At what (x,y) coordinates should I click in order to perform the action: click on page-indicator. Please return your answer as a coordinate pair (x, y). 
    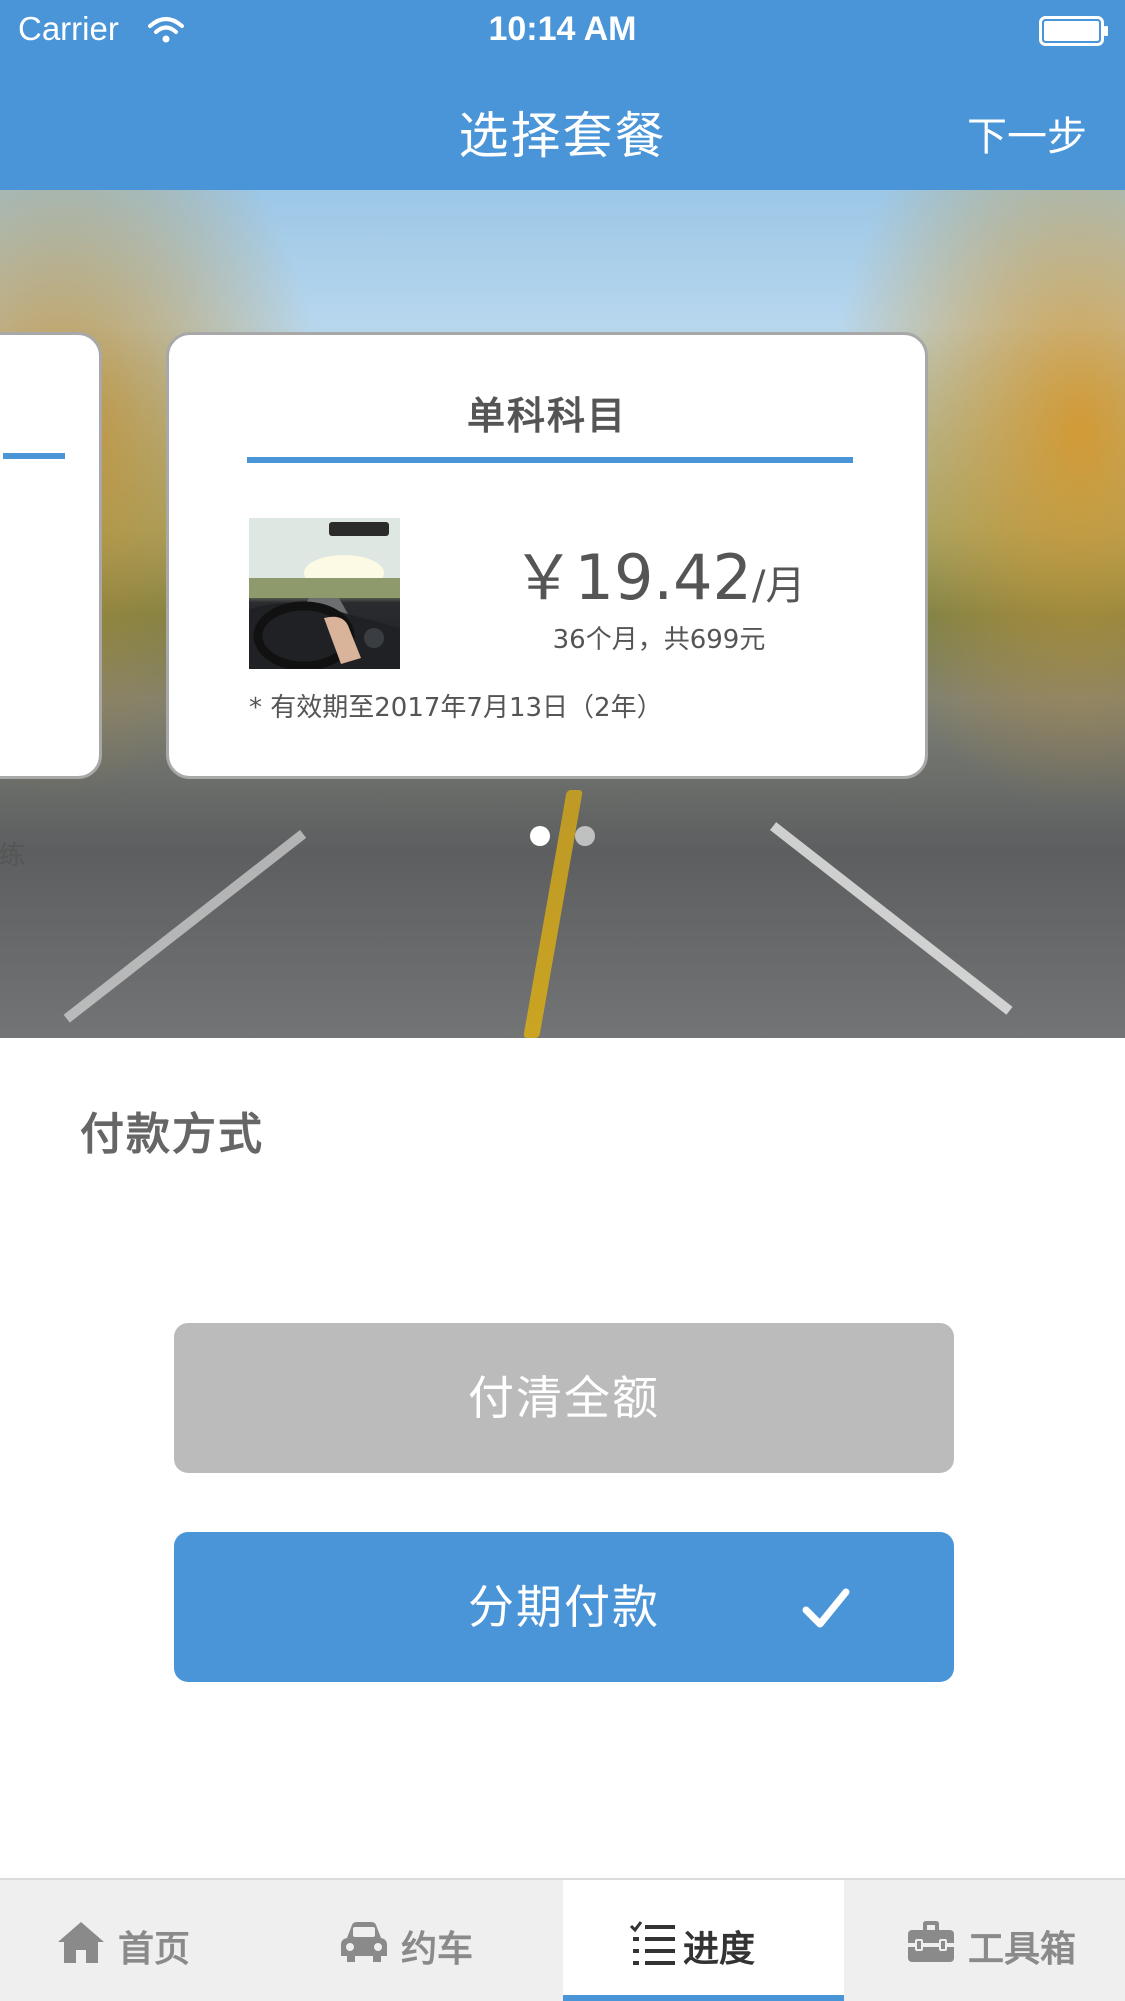
    Looking at the image, I should click on (562, 838).